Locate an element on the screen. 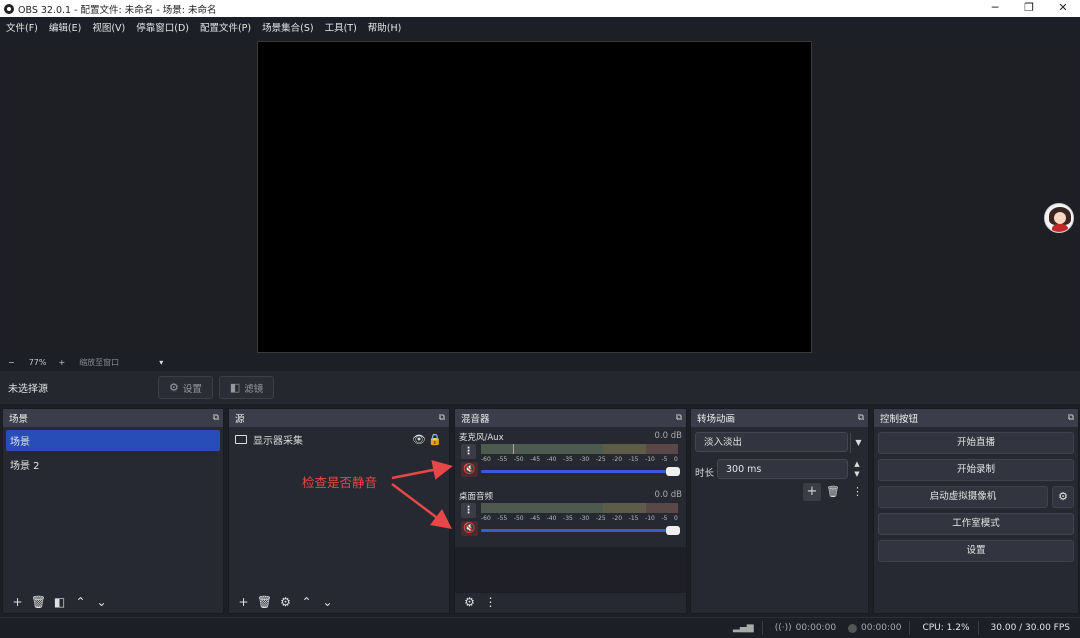  menu-docks: 停靠窗口(D) is located at coordinates (162, 27).